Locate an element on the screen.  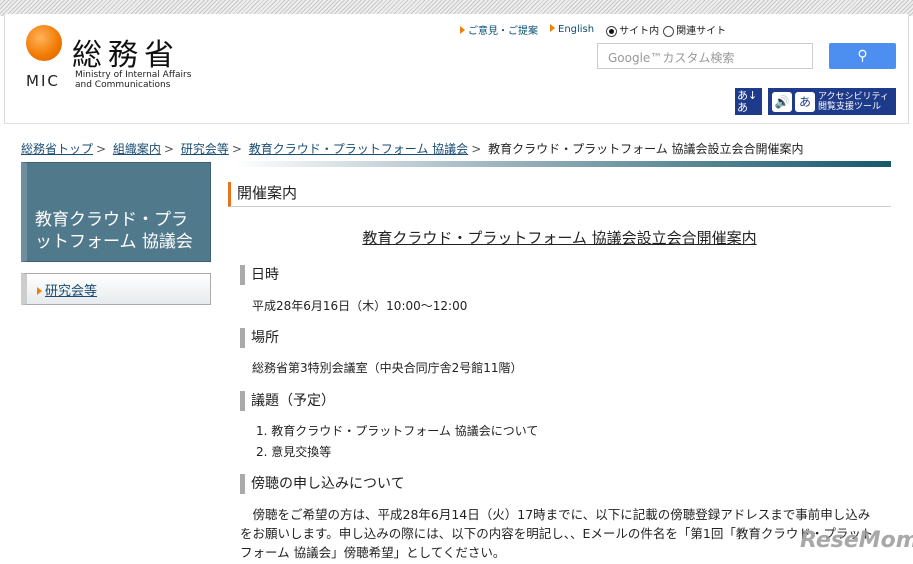
speaker-icon: 🔊 is located at coordinates (782, 101).